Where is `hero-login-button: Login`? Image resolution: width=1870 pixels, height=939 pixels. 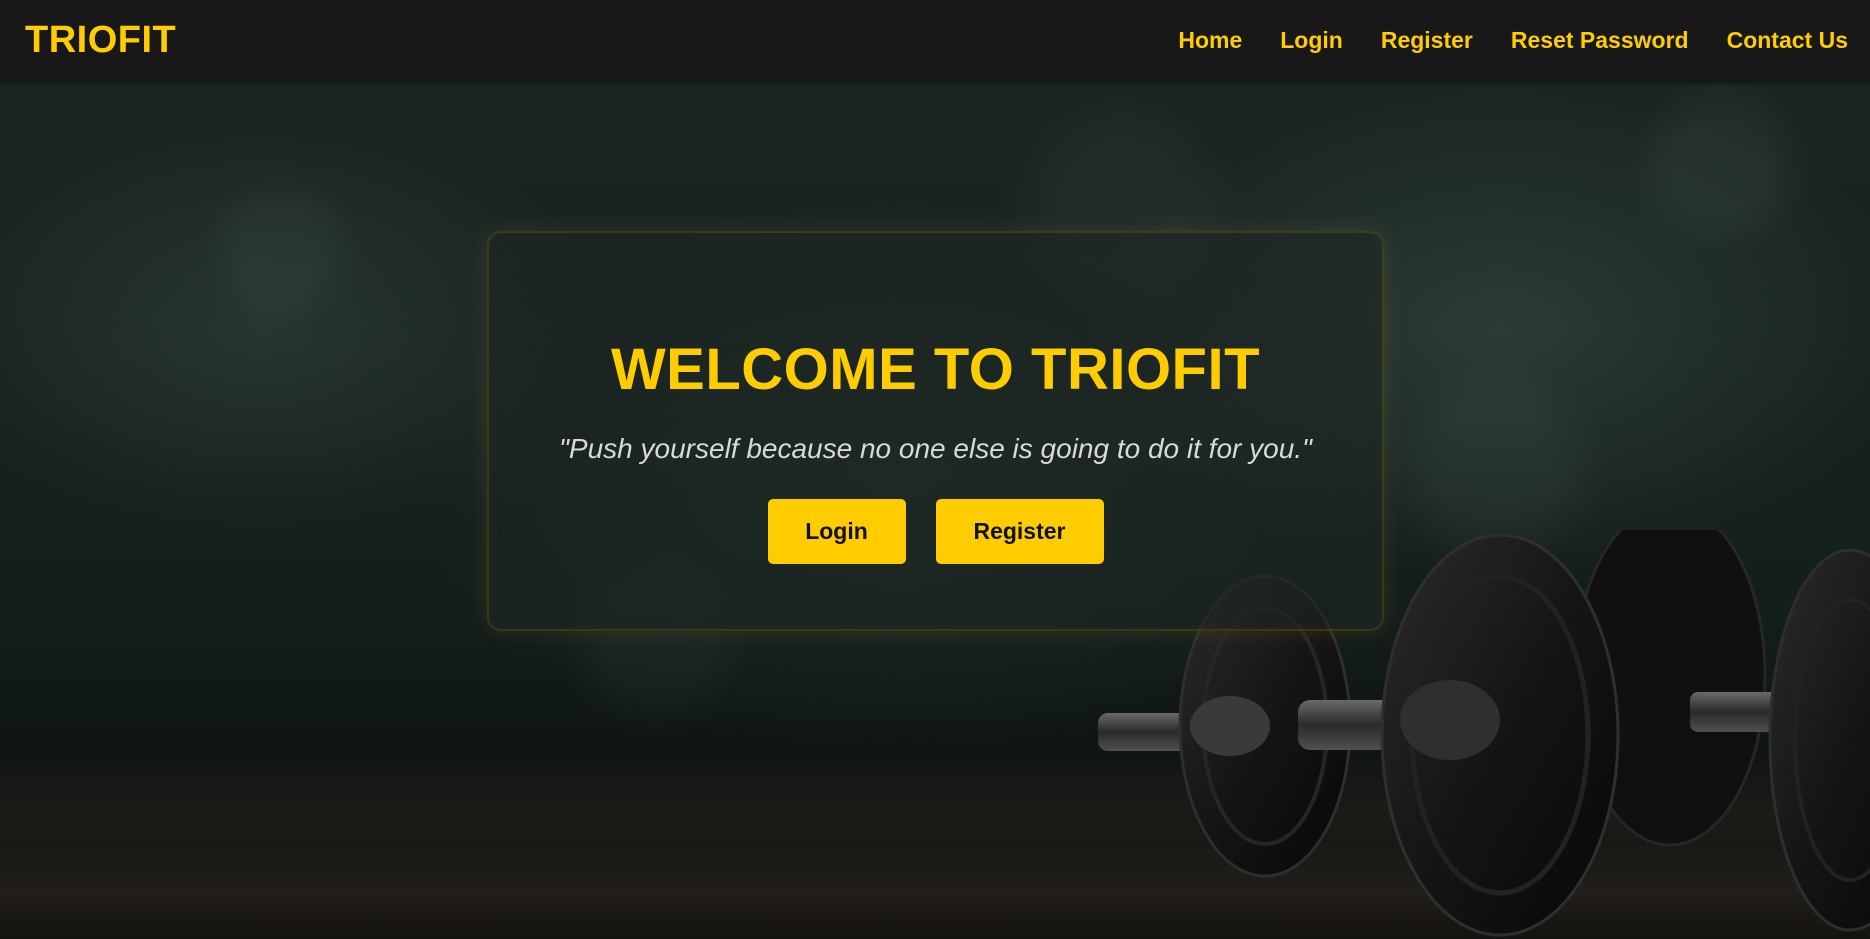 hero-login-button: Login is located at coordinates (836, 531).